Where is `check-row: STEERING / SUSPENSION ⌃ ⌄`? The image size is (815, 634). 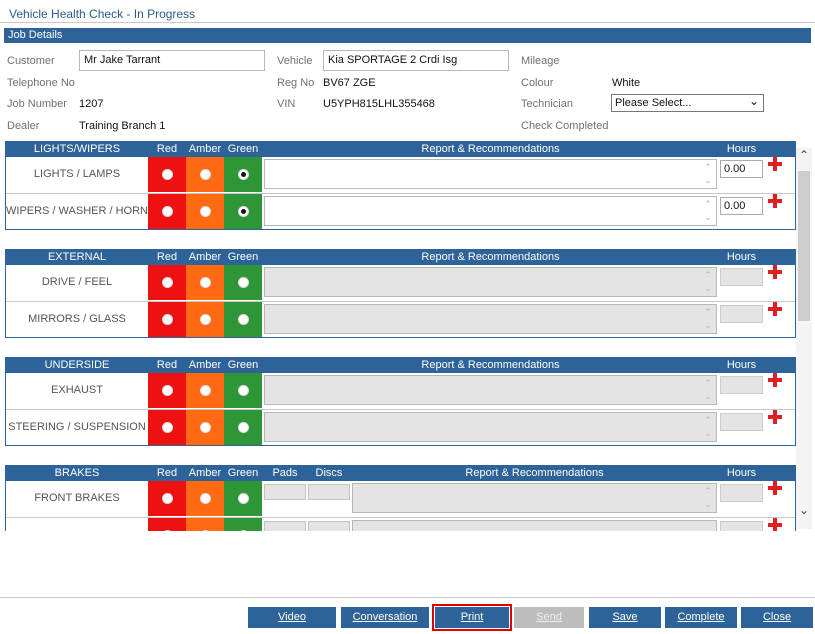 check-row: STEERING / SUSPENSION ⌃ ⌄ is located at coordinates (400, 427).